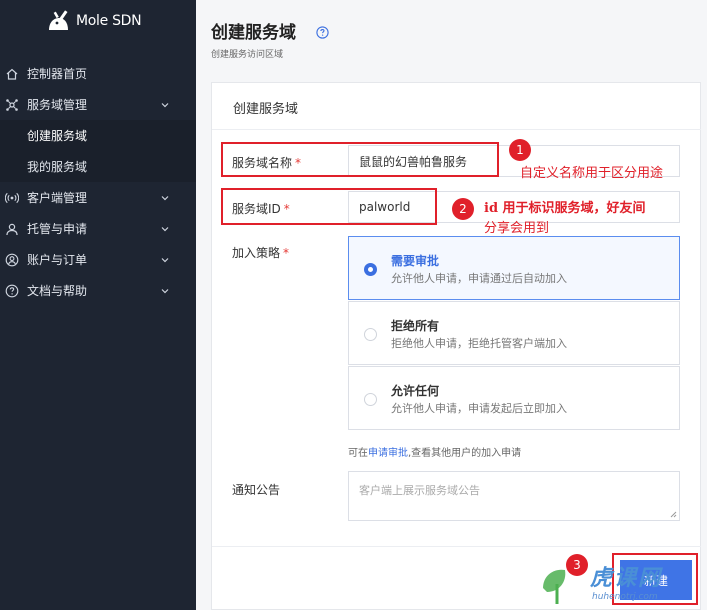  What do you see at coordinates (98, 73) in the screenshot?
I see `sidebar-item-home: 控制器首页` at bounding box center [98, 73].